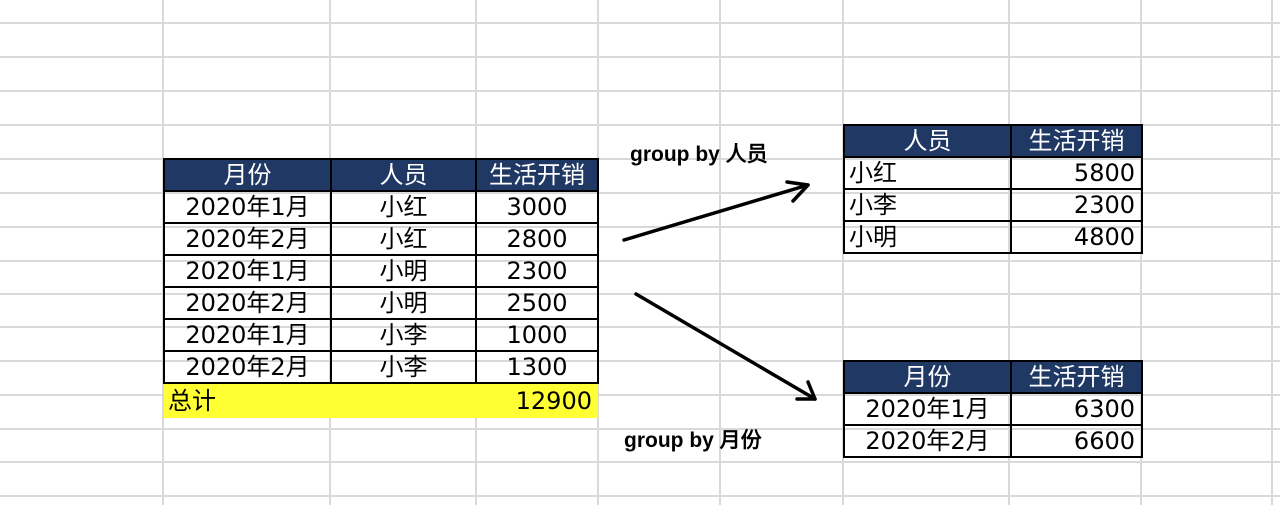 The height and width of the screenshot is (521, 1280). I want to click on source-header-row: 月份 人员 生活开销, so click(381, 175).